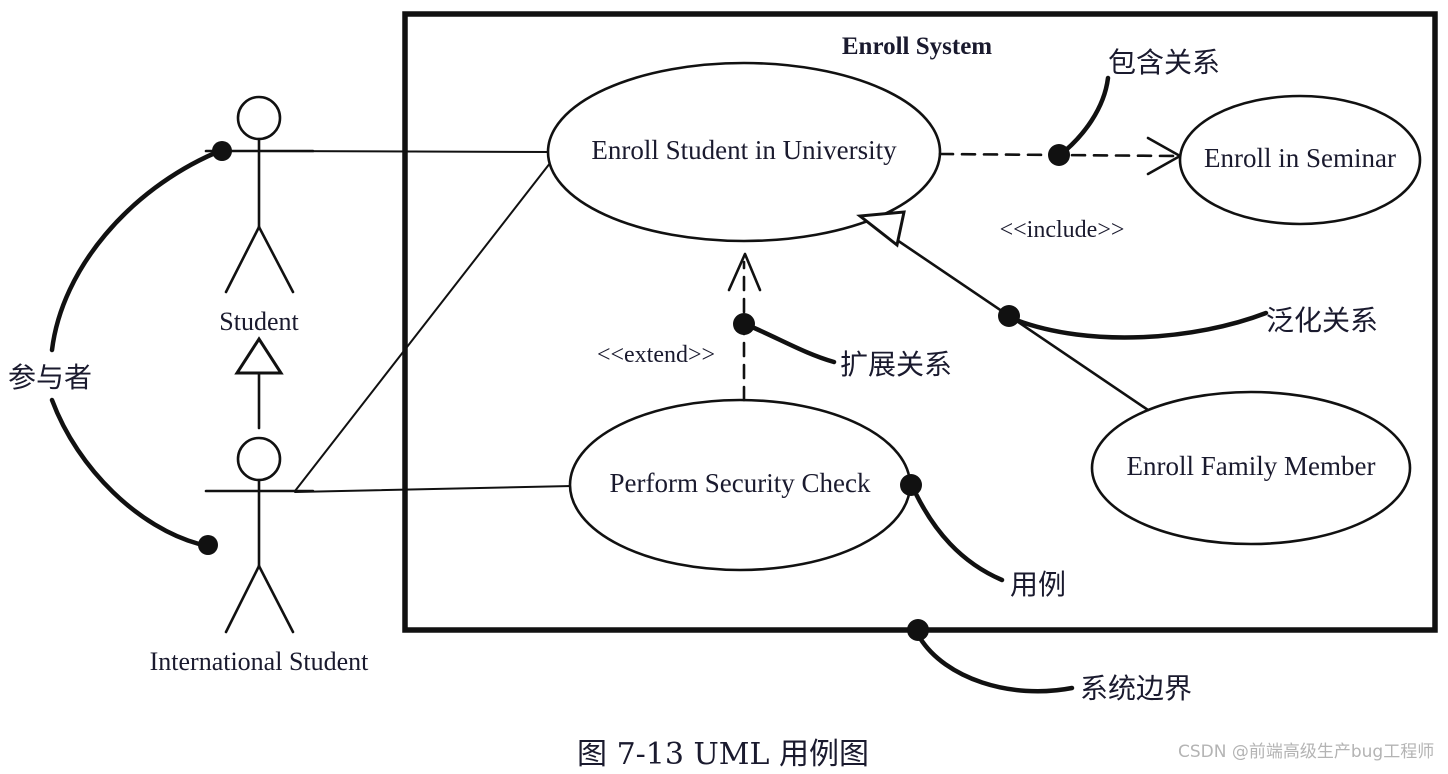 This screenshot has height=774, width=1448. What do you see at coordinates (959, 537) in the screenshot?
I see `usecase-annotation-leader` at bounding box center [959, 537].